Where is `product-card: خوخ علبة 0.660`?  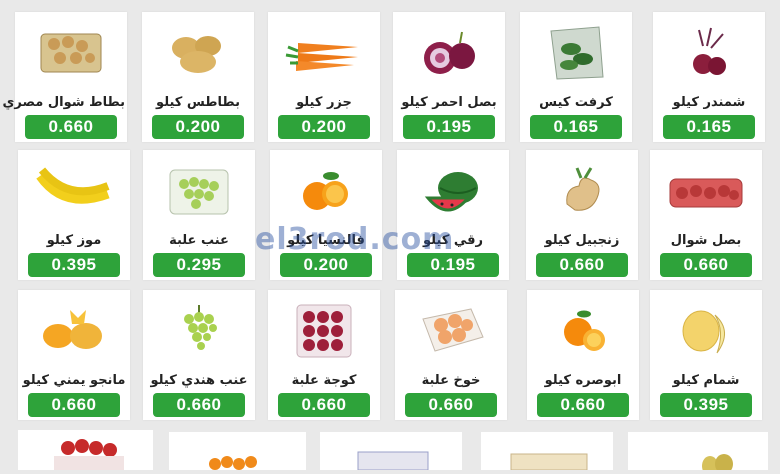 product-card: خوخ علبة 0.660 is located at coordinates (451, 355).